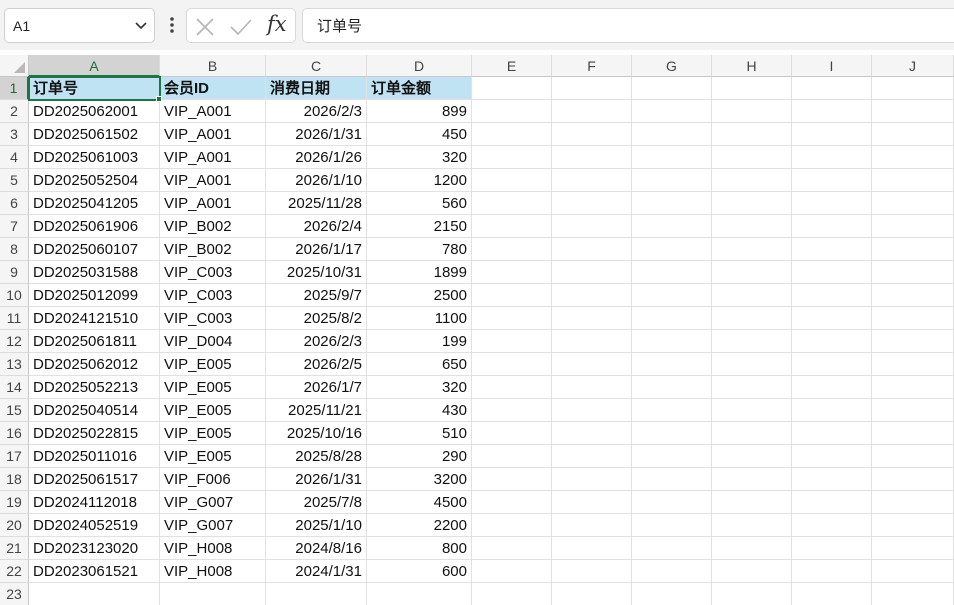 Image resolution: width=954 pixels, height=605 pixels. I want to click on cell-f20, so click(592, 525).